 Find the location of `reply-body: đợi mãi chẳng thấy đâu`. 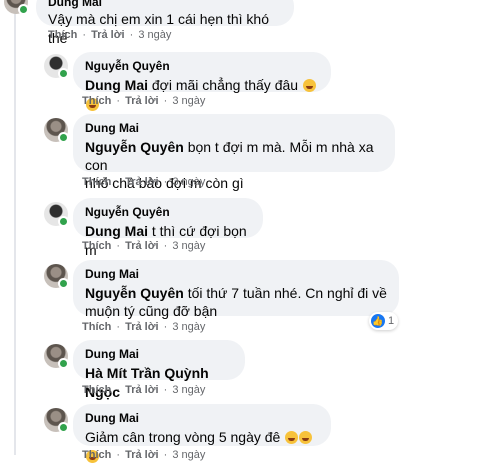

reply-body: đợi mãi chẳng thấy đâu is located at coordinates (225, 85).